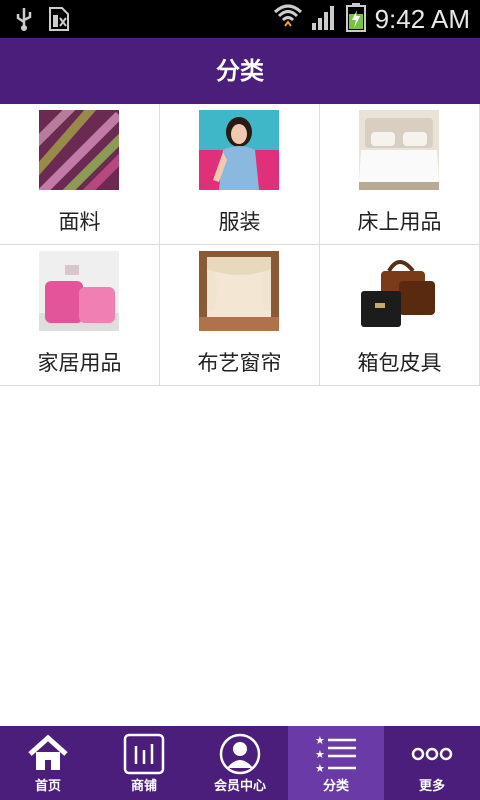 The height and width of the screenshot is (800, 480). Describe the element at coordinates (399, 363) in the screenshot. I see `category-label: 箱包皮具` at that location.